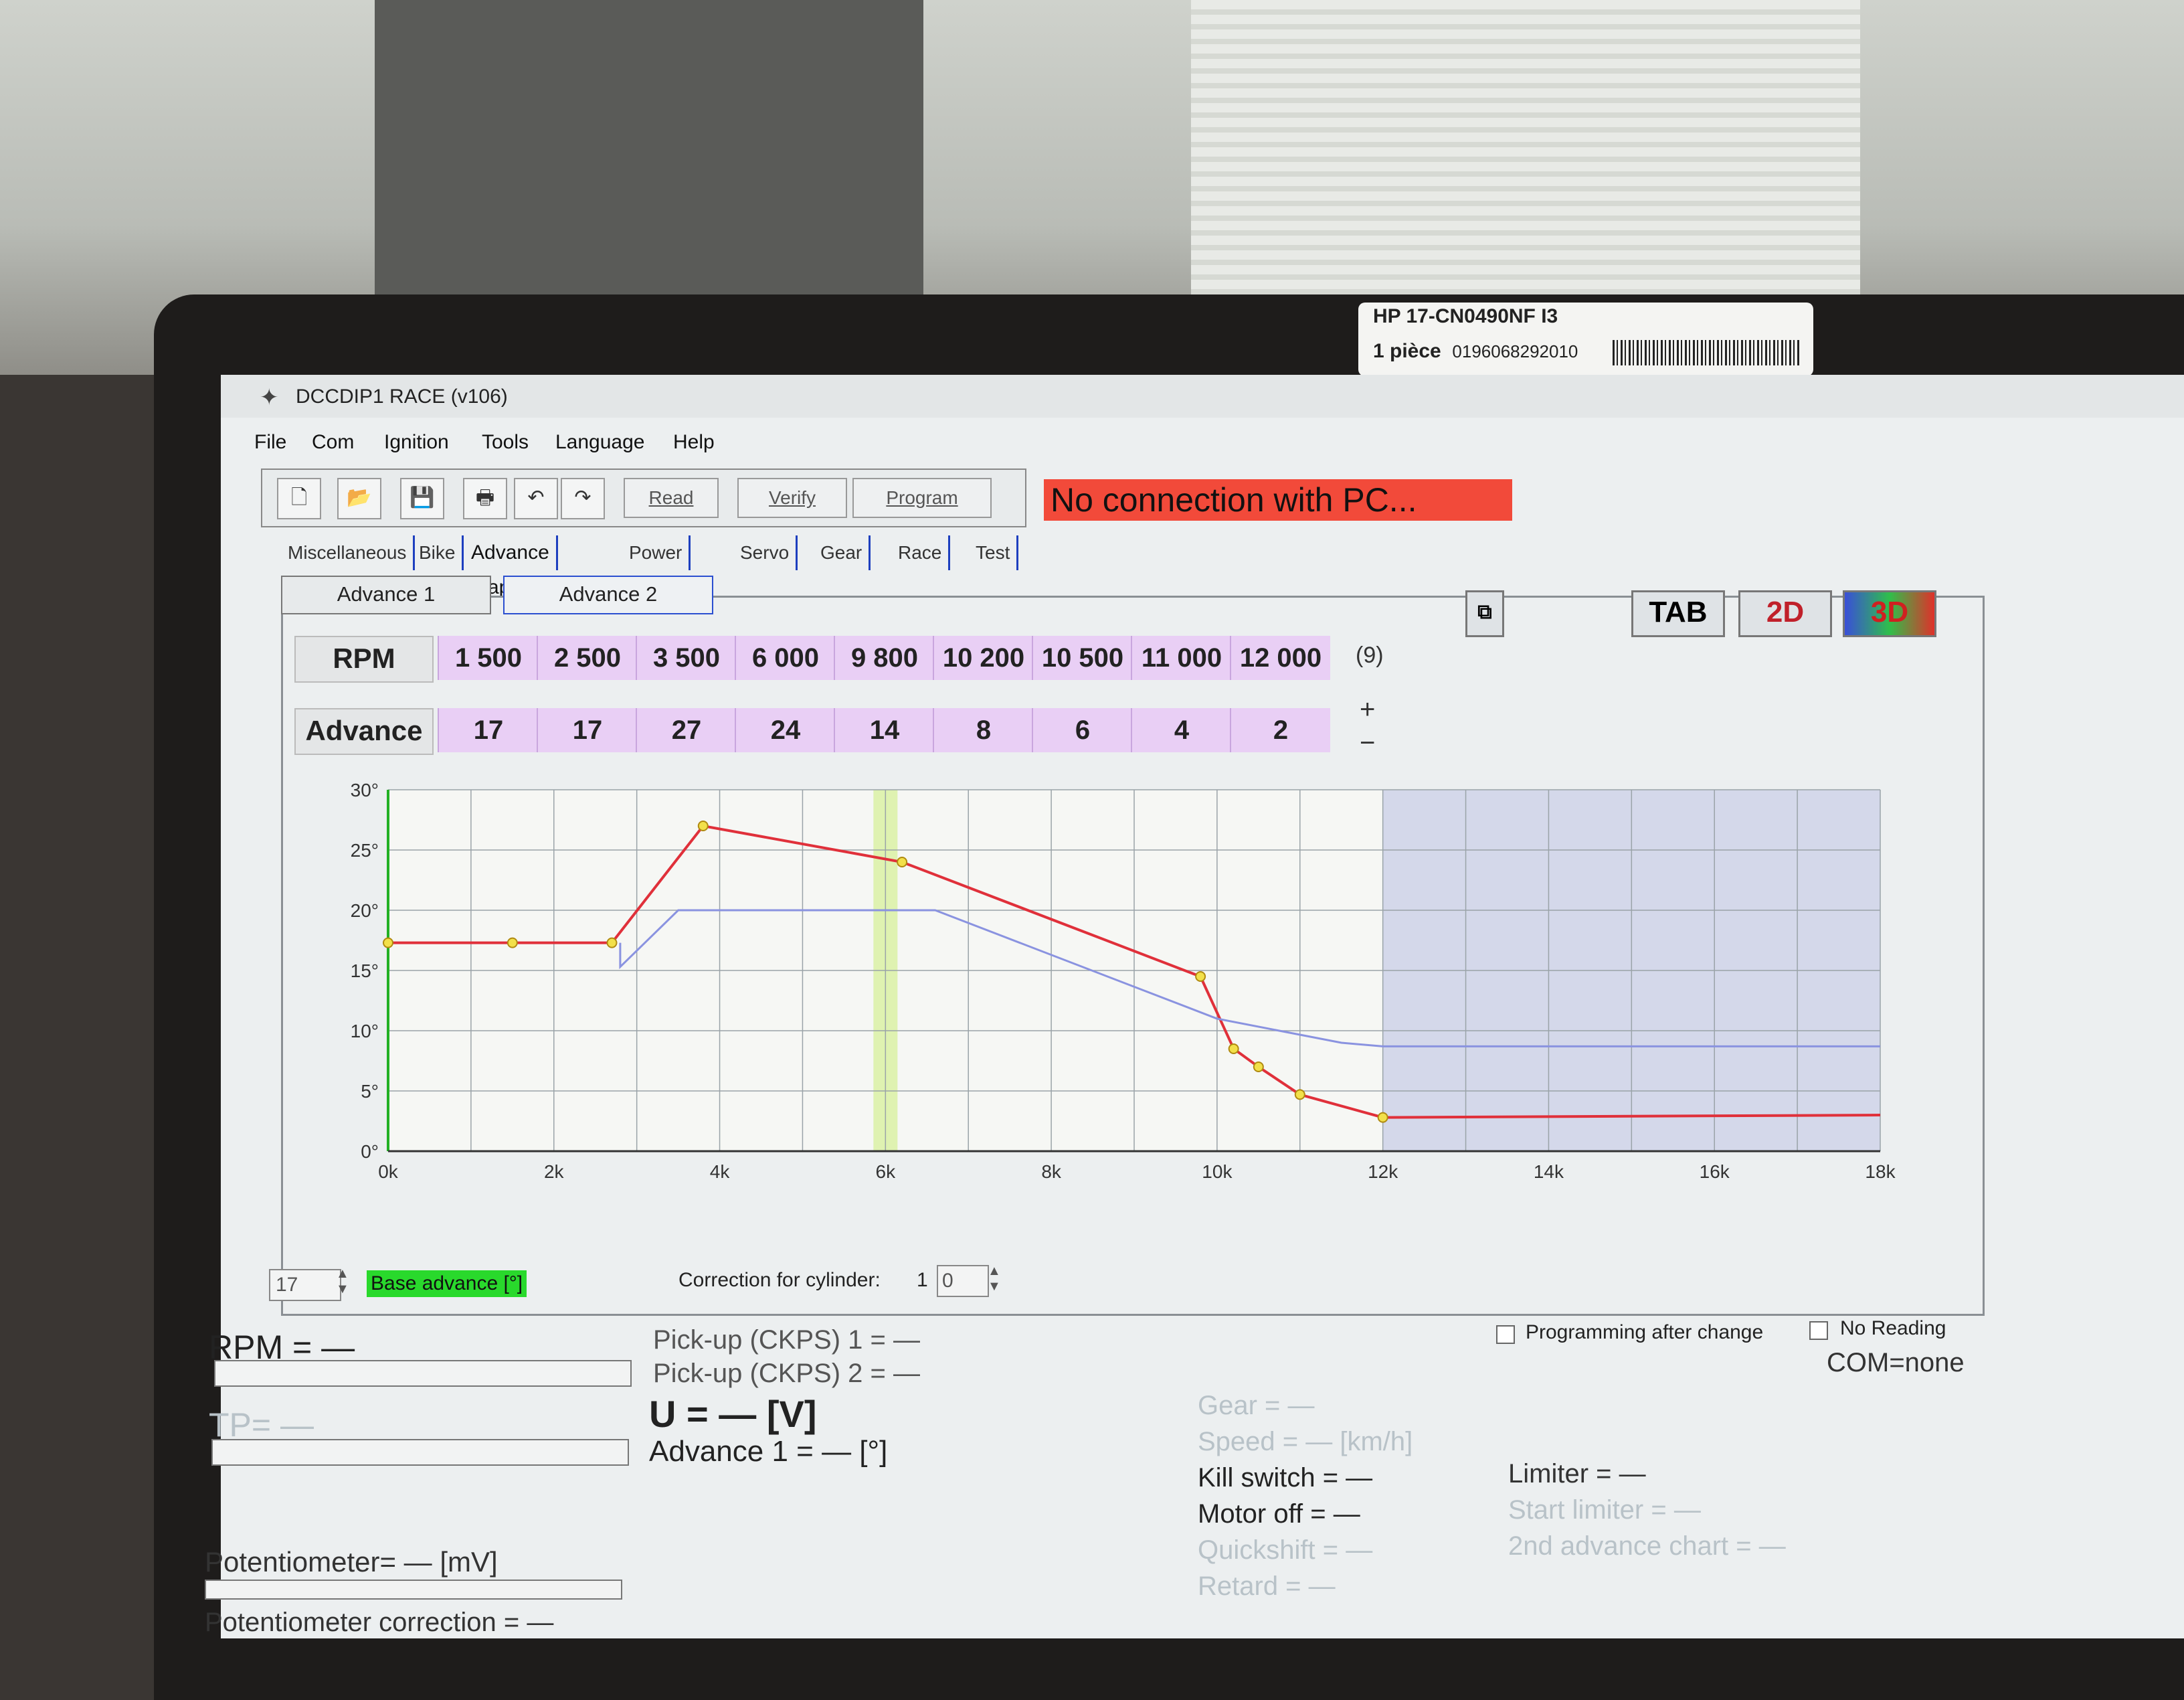 Image resolution: width=2184 pixels, height=1700 pixels. What do you see at coordinates (921, 552) in the screenshot?
I see `tab-race: Race` at bounding box center [921, 552].